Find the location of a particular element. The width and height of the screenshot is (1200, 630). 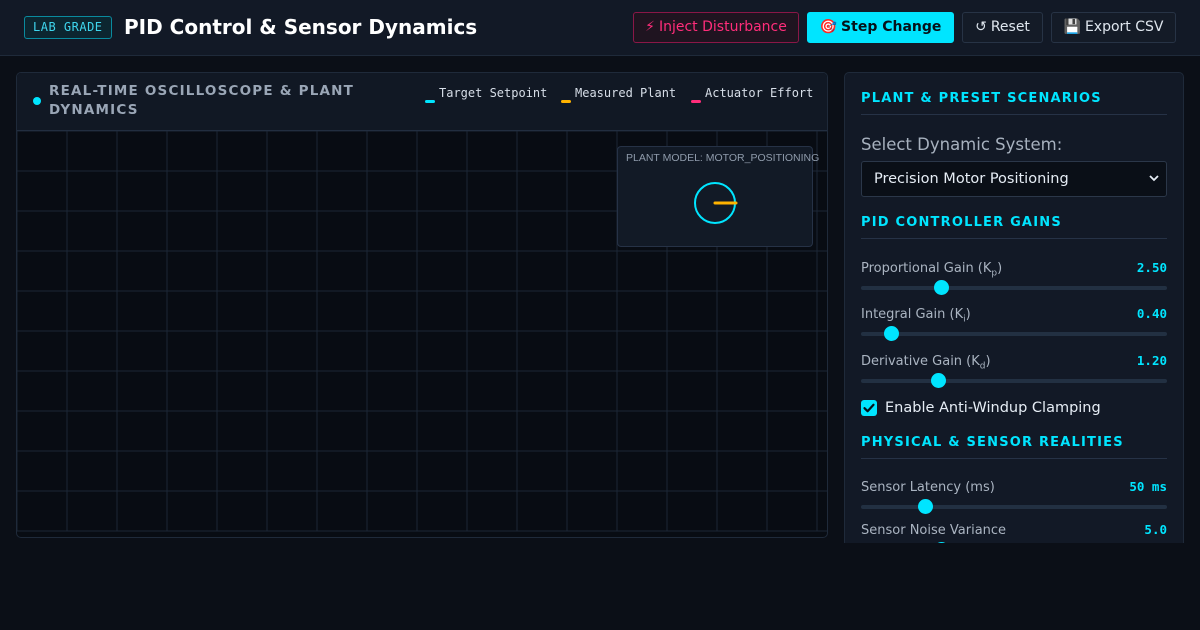

select-system-label: Select Dynamic System: is located at coordinates (962, 144).